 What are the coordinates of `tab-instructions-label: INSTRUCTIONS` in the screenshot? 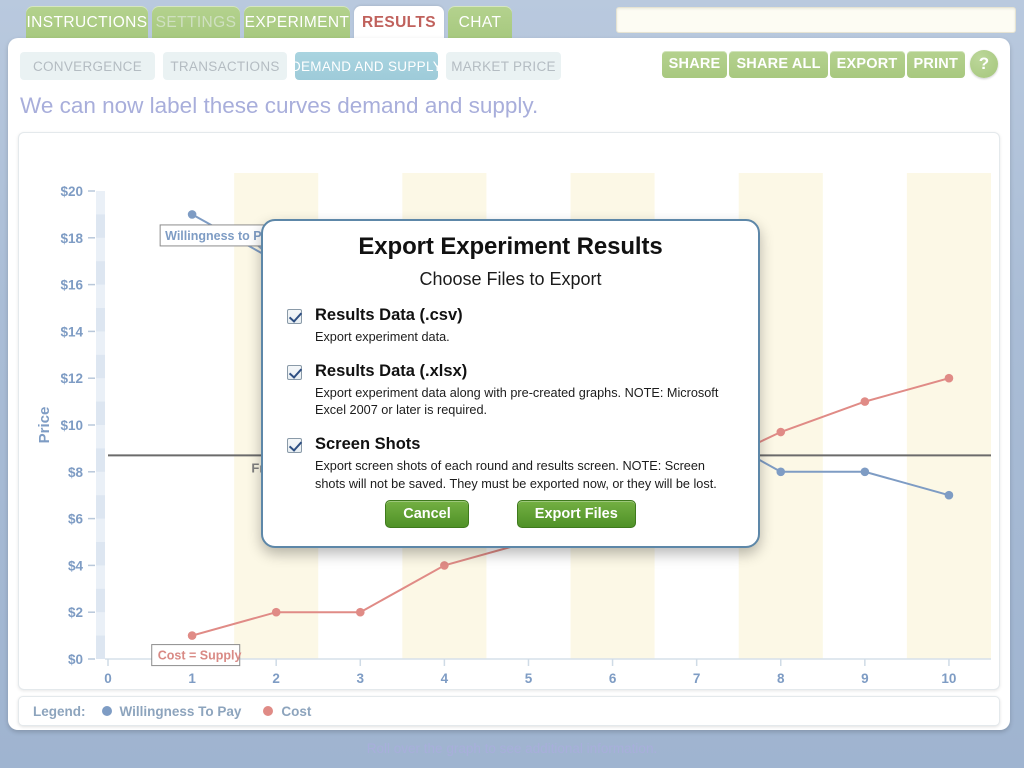 It's located at (87, 22).